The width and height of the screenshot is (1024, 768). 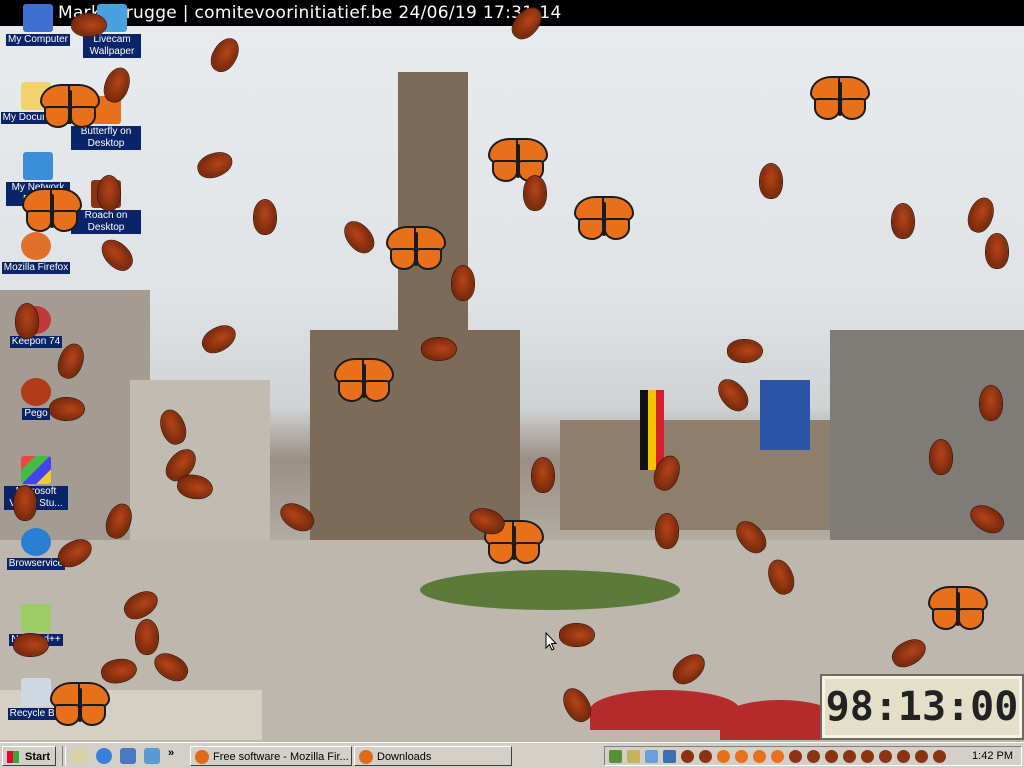 What do you see at coordinates (36, 342) in the screenshot?
I see `desktop-icon-label: Keepon 74` at bounding box center [36, 342].